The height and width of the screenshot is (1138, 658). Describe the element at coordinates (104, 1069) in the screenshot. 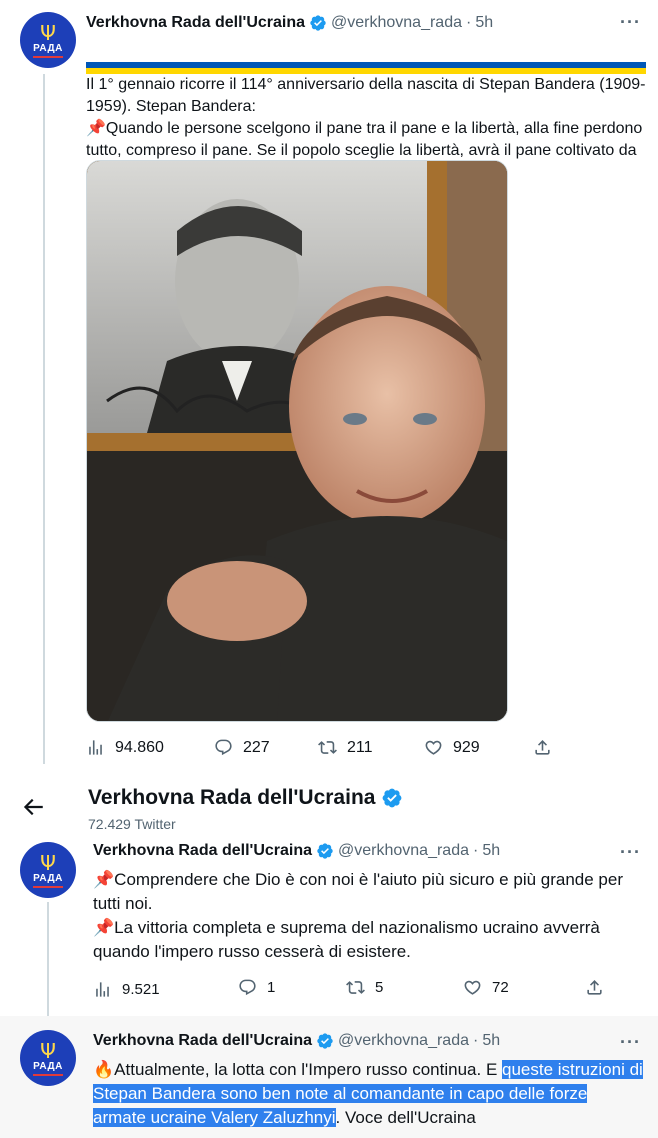

I see `fire-icon: 🔥` at that location.